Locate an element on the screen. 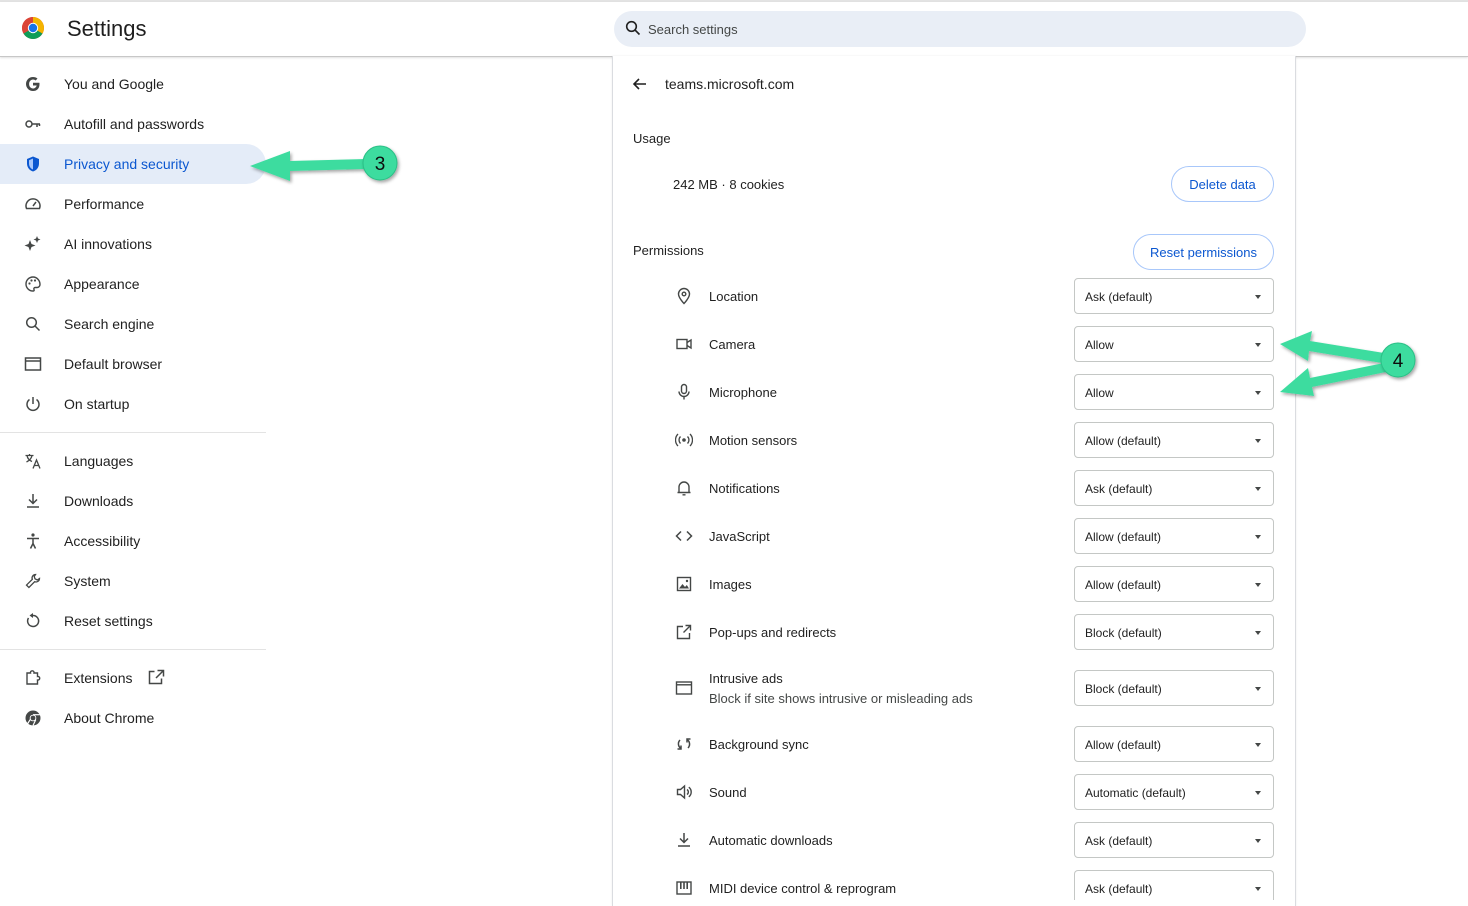 This screenshot has height=906, width=1468. sidebar-item-appearance: Appearance is located at coordinates (133, 284).